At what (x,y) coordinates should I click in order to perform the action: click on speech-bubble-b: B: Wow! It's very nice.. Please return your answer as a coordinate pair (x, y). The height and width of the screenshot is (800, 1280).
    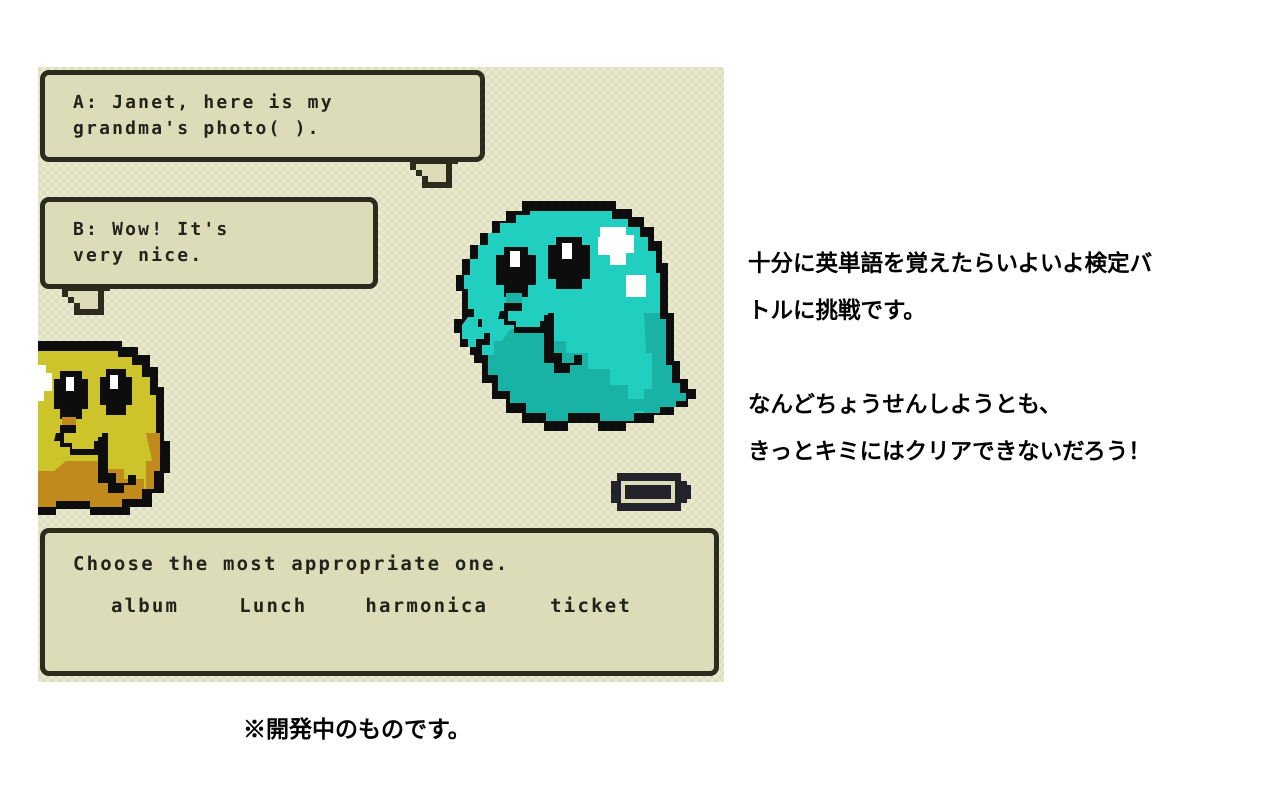
    Looking at the image, I should click on (209, 243).